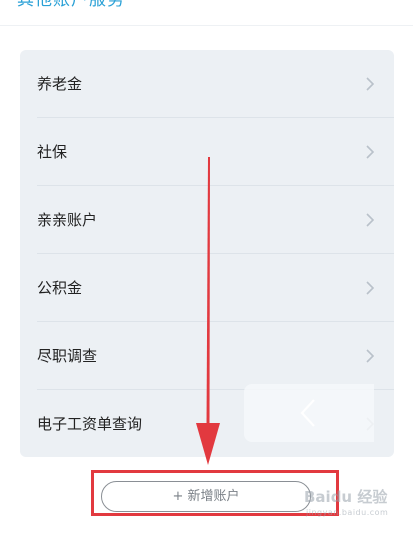 The height and width of the screenshot is (533, 413). Describe the element at coordinates (67, 356) in the screenshot. I see `list-item-label: 尽职调查` at that location.